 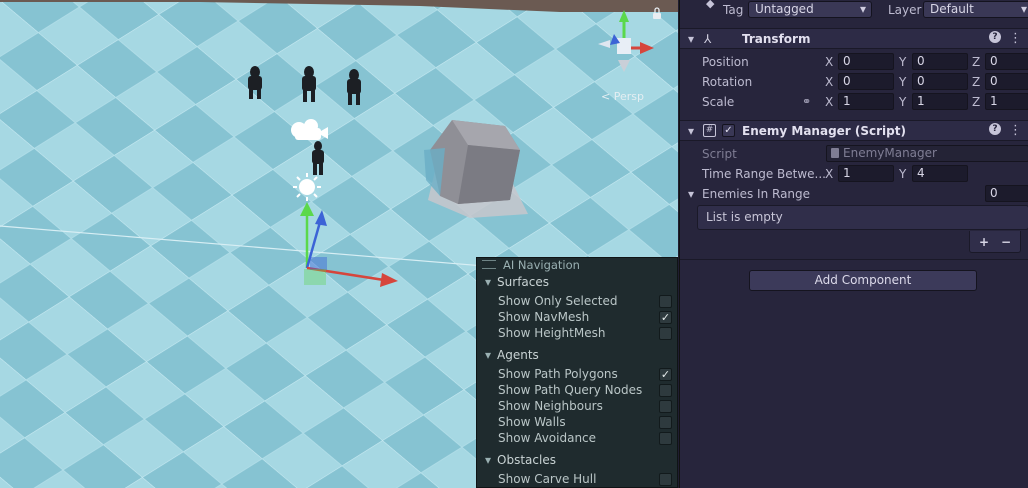 I want to click on option-show-neighbours: Show Neighbours, so click(x=550, y=406).